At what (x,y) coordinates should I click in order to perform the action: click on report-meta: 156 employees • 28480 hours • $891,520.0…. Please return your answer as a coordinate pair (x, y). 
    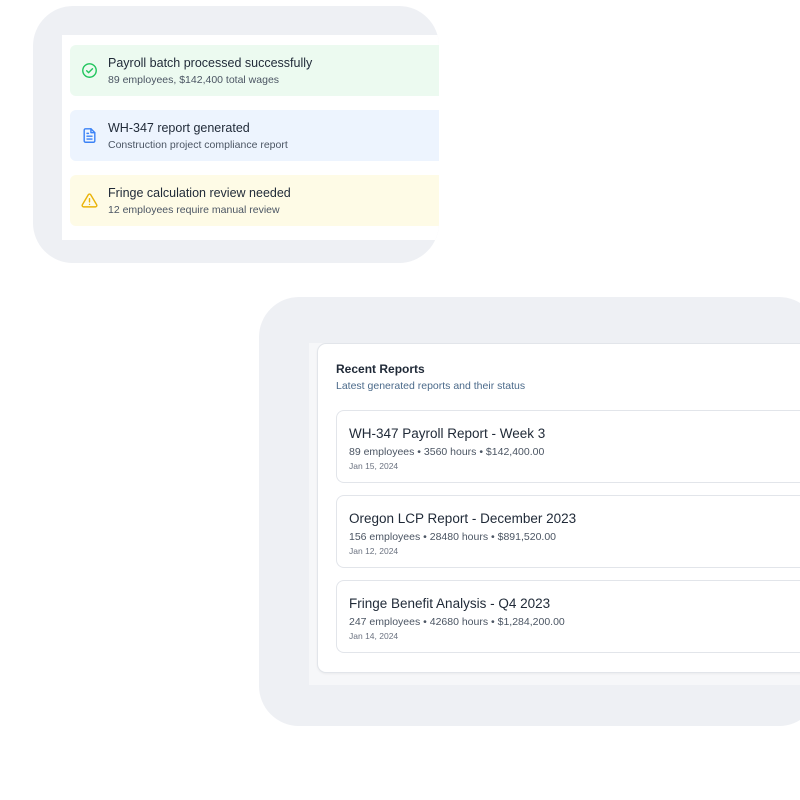
    Looking at the image, I should click on (453, 537).